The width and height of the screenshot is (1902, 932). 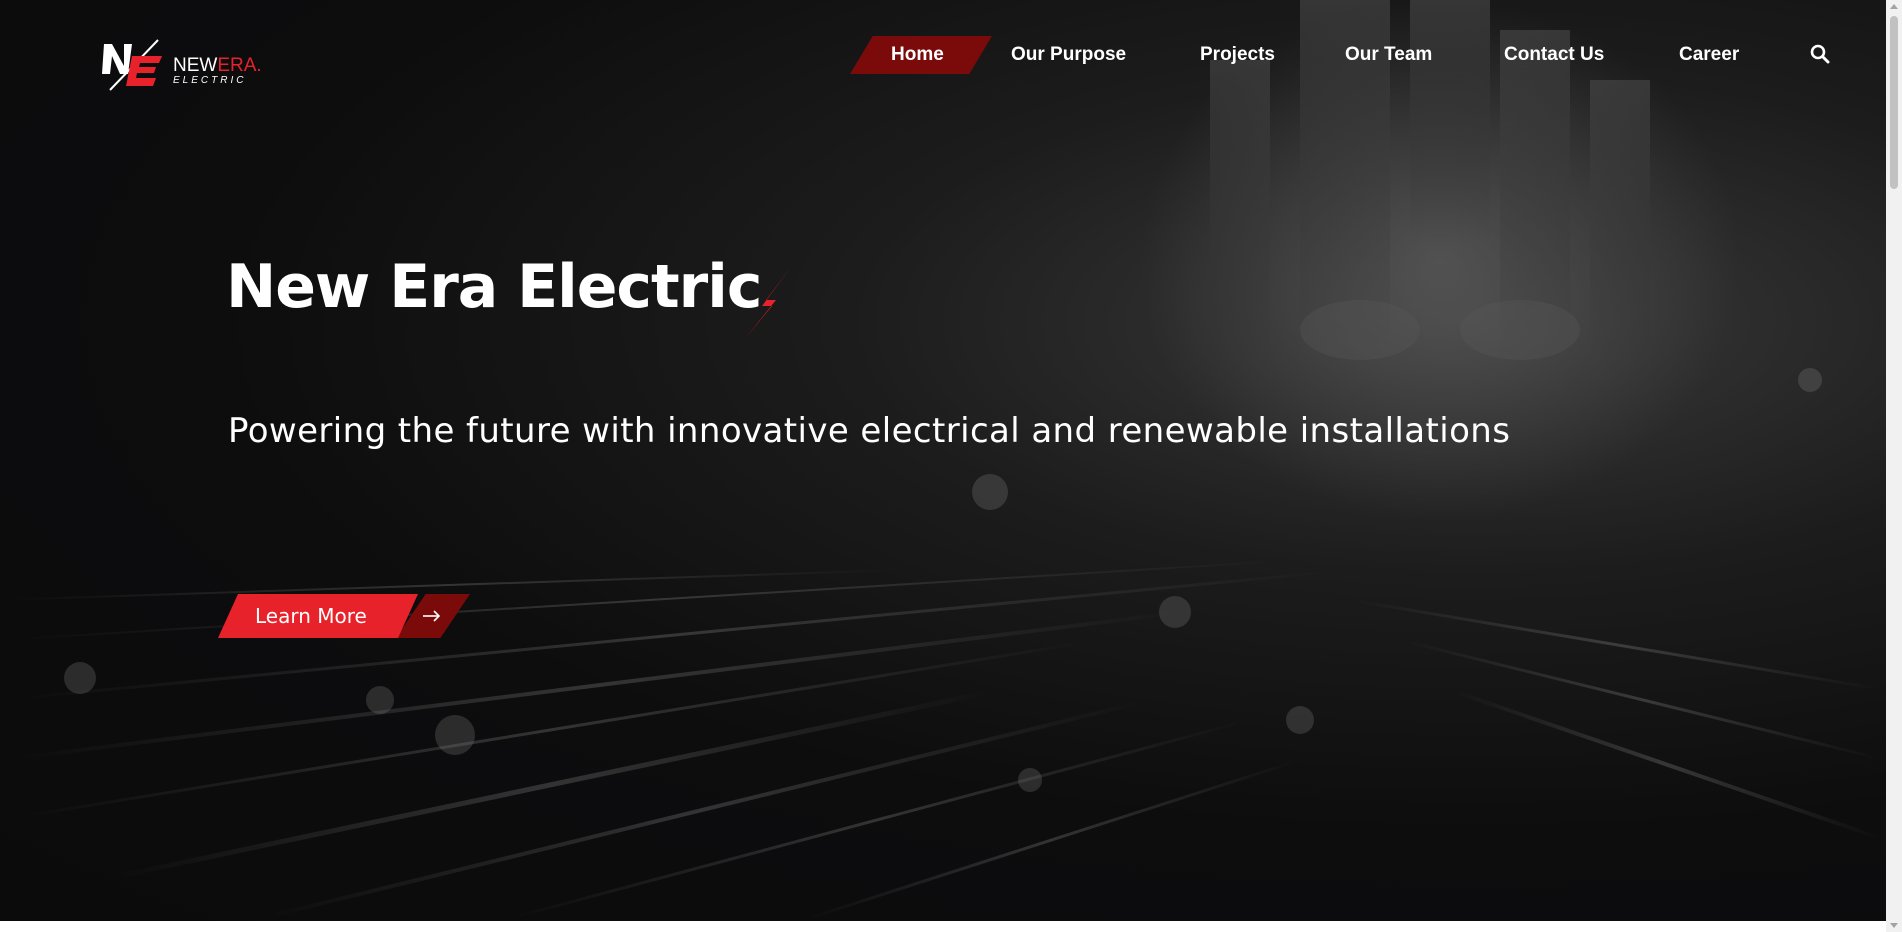 I want to click on learn-more-button: Learn More, so click(x=344, y=616).